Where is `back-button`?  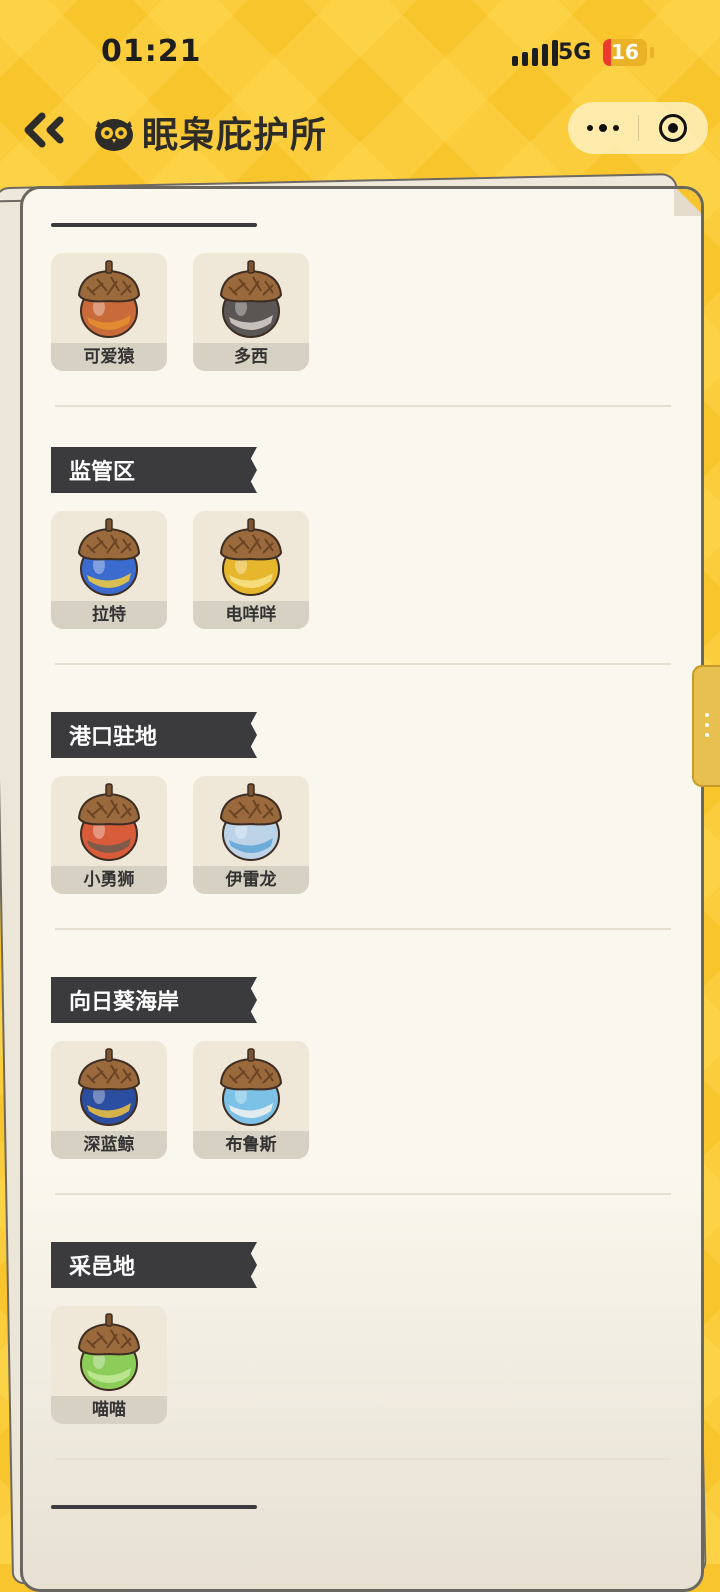 back-button is located at coordinates (44, 130).